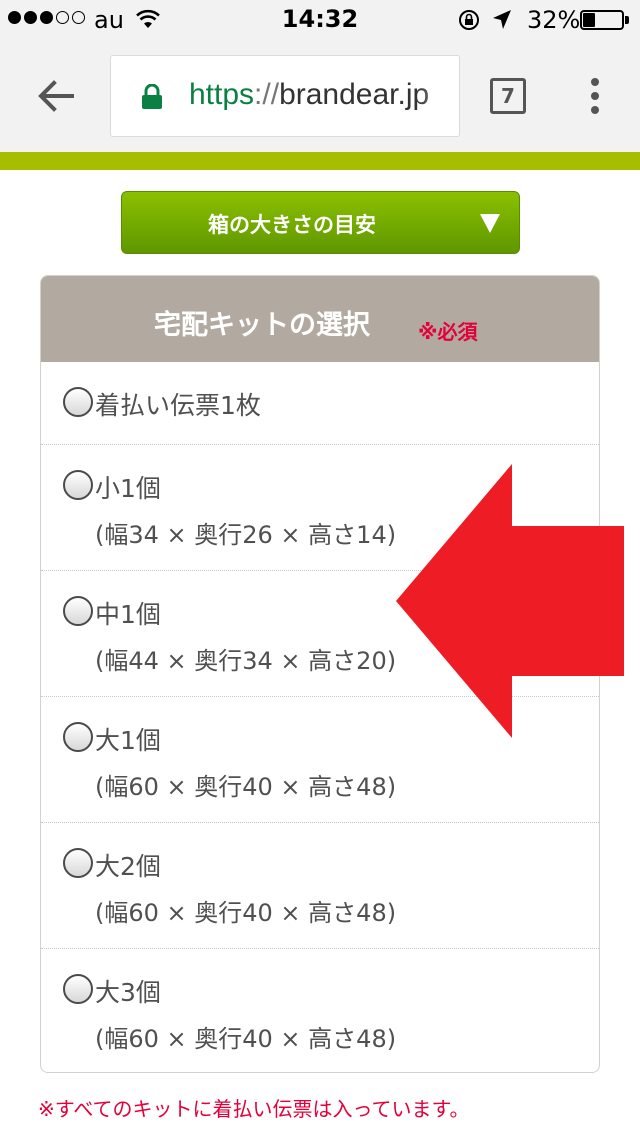 The height and width of the screenshot is (1136, 640). I want to click on option-label: 中1個, so click(128, 614).